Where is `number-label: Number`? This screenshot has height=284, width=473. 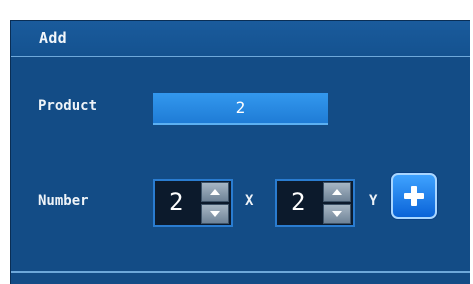 number-label: Number is located at coordinates (63, 201).